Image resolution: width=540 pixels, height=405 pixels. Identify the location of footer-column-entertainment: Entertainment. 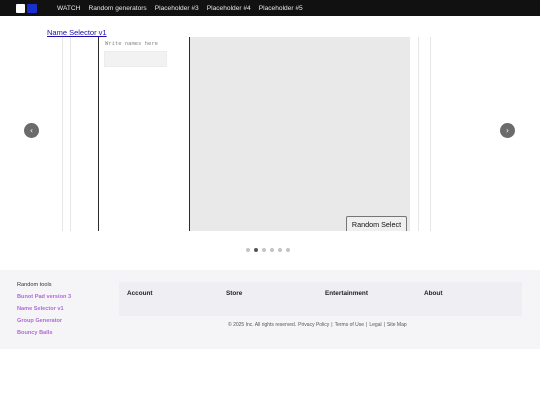
(346, 293).